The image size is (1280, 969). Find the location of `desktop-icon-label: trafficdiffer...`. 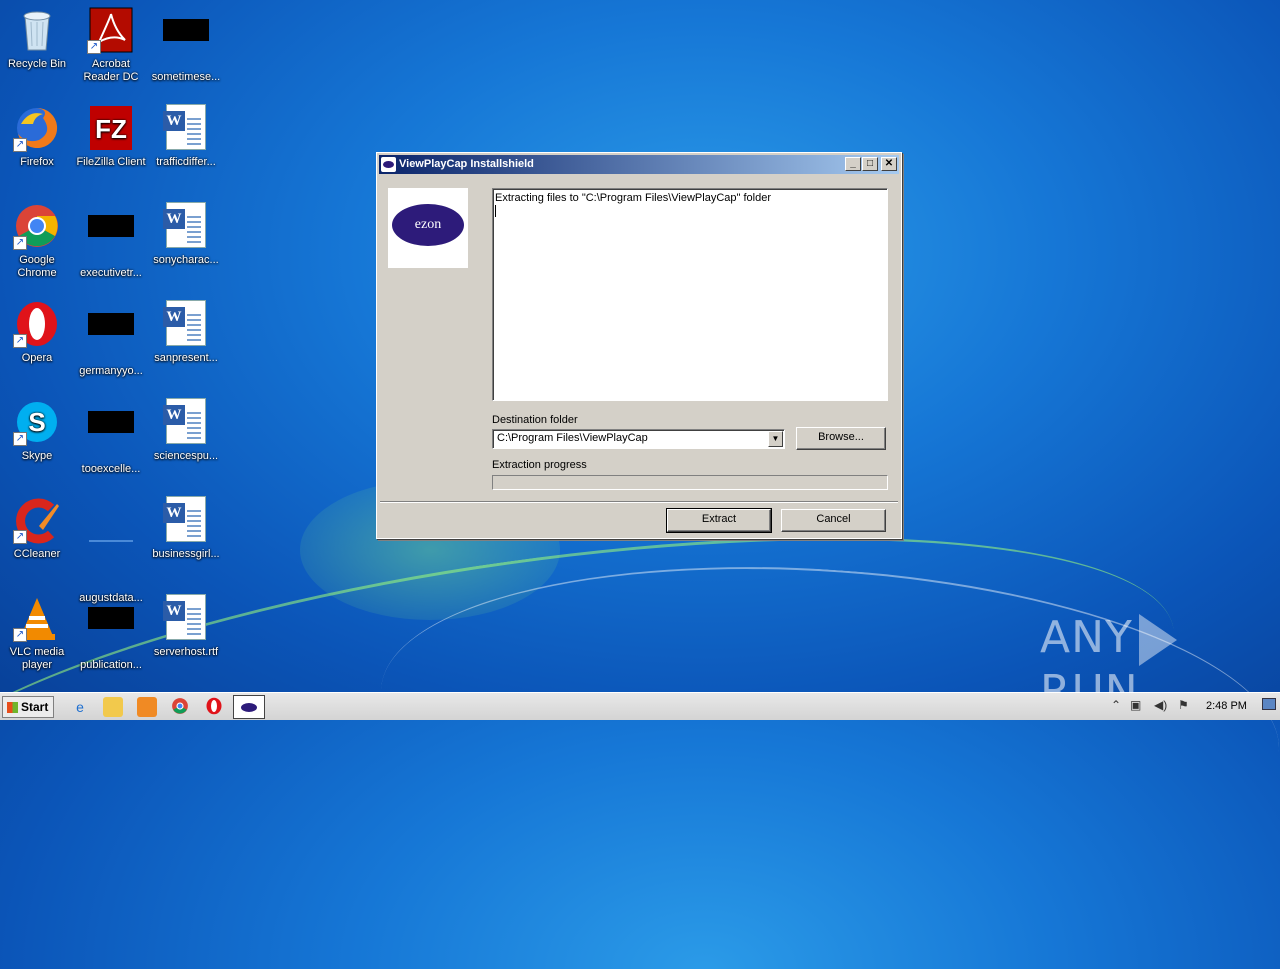

desktop-icon-label: trafficdiffer... is located at coordinates (186, 162).